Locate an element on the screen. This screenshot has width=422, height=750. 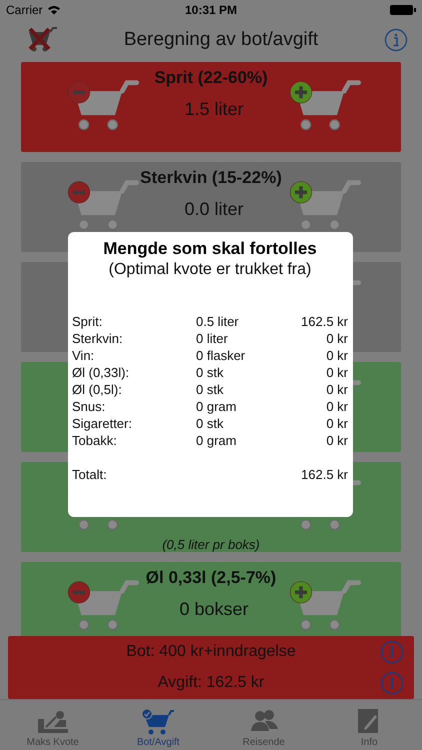
item-quantity: 0.5 liter is located at coordinates (218, 321).